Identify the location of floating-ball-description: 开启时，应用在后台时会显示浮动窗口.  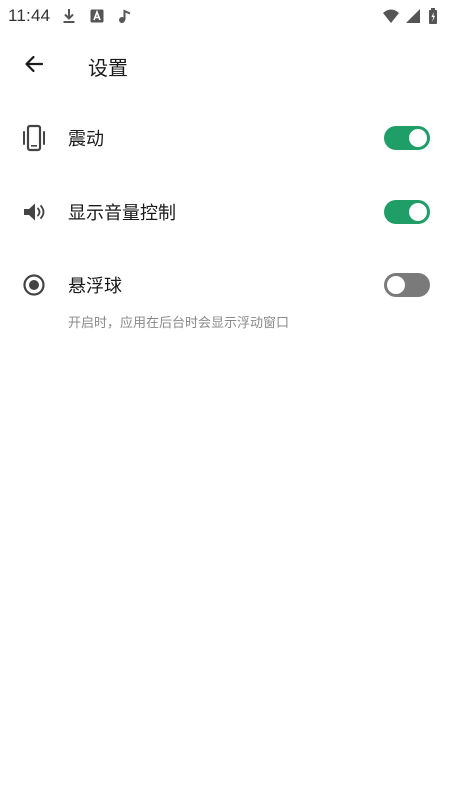
(179, 323).